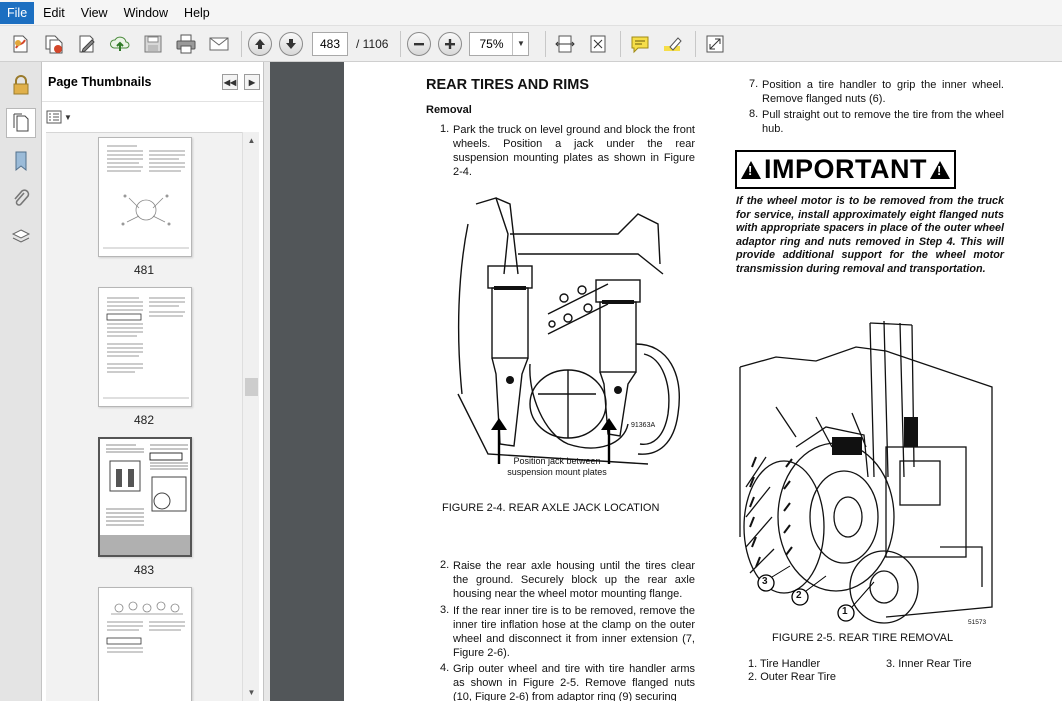 Image resolution: width=1062 pixels, height=701 pixels. I want to click on figure-2-5-caption: FIGURE 2-5. REAR TIRE REMOVAL, so click(863, 638).